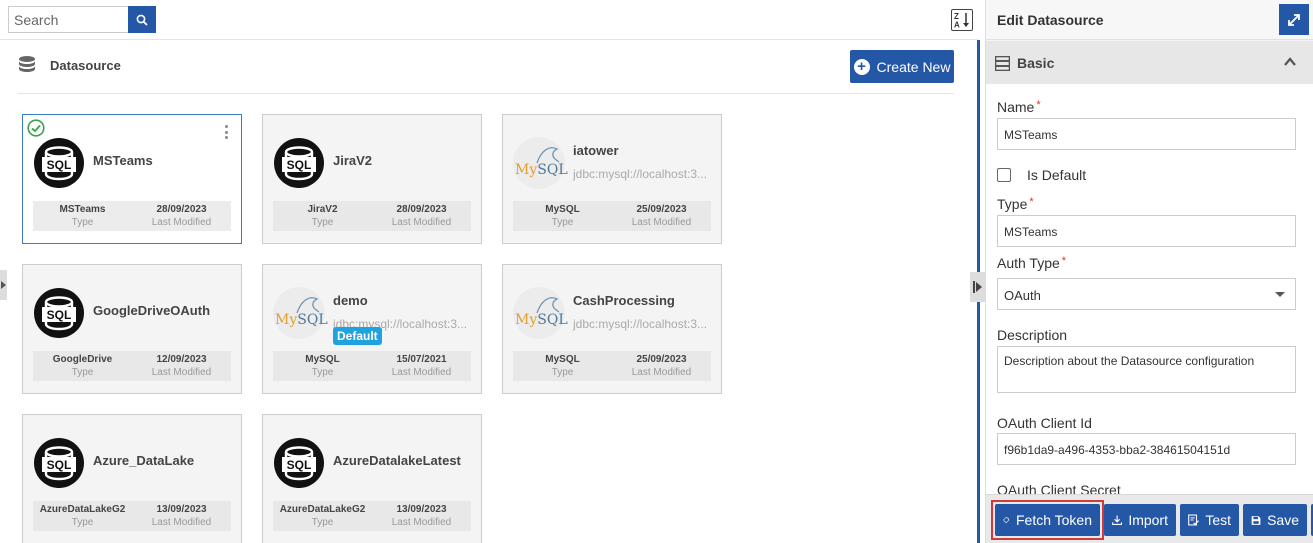  I want to click on client-id-label: OAuth Client Id, so click(1044, 423).